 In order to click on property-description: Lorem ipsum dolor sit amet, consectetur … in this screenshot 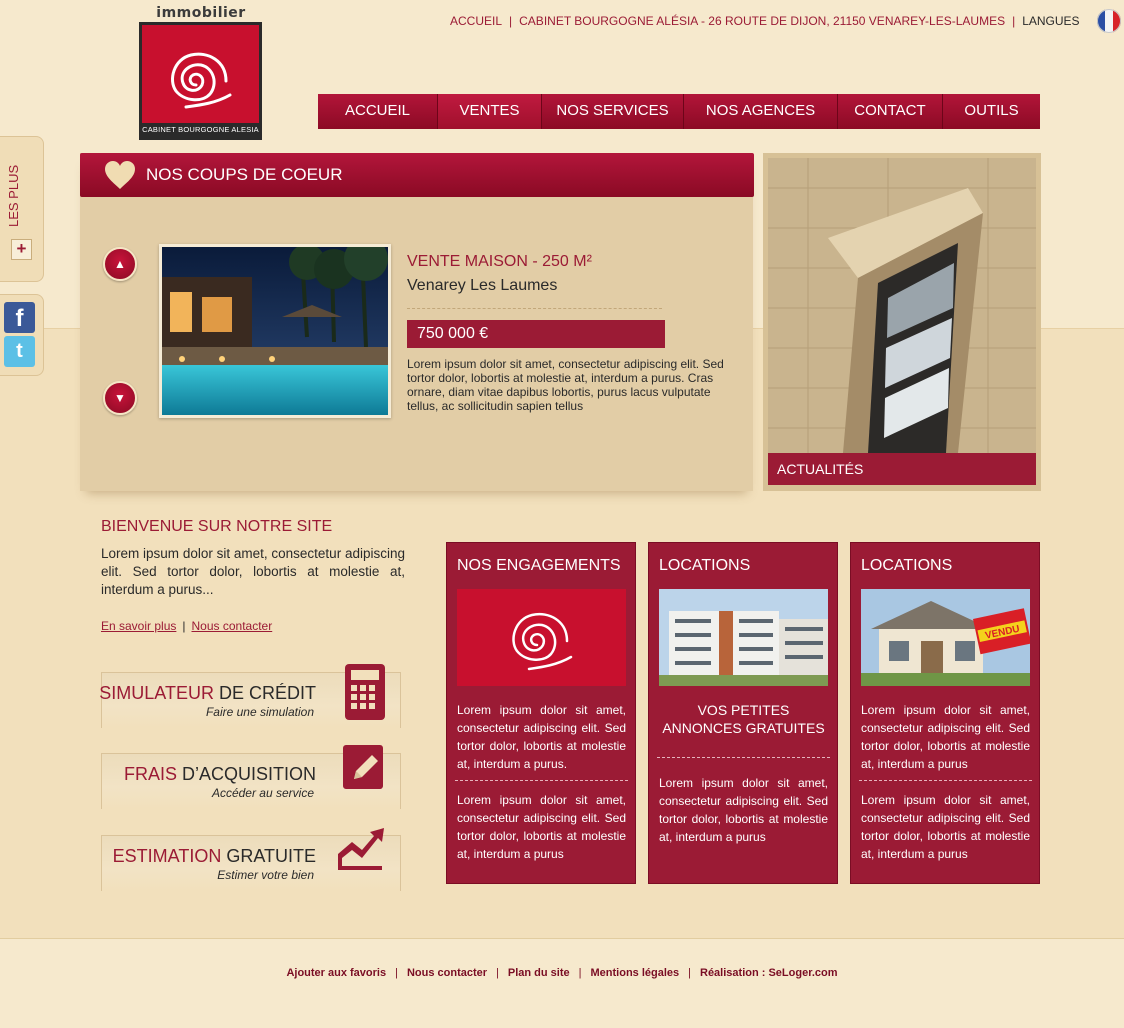, I will do `click(565, 385)`.